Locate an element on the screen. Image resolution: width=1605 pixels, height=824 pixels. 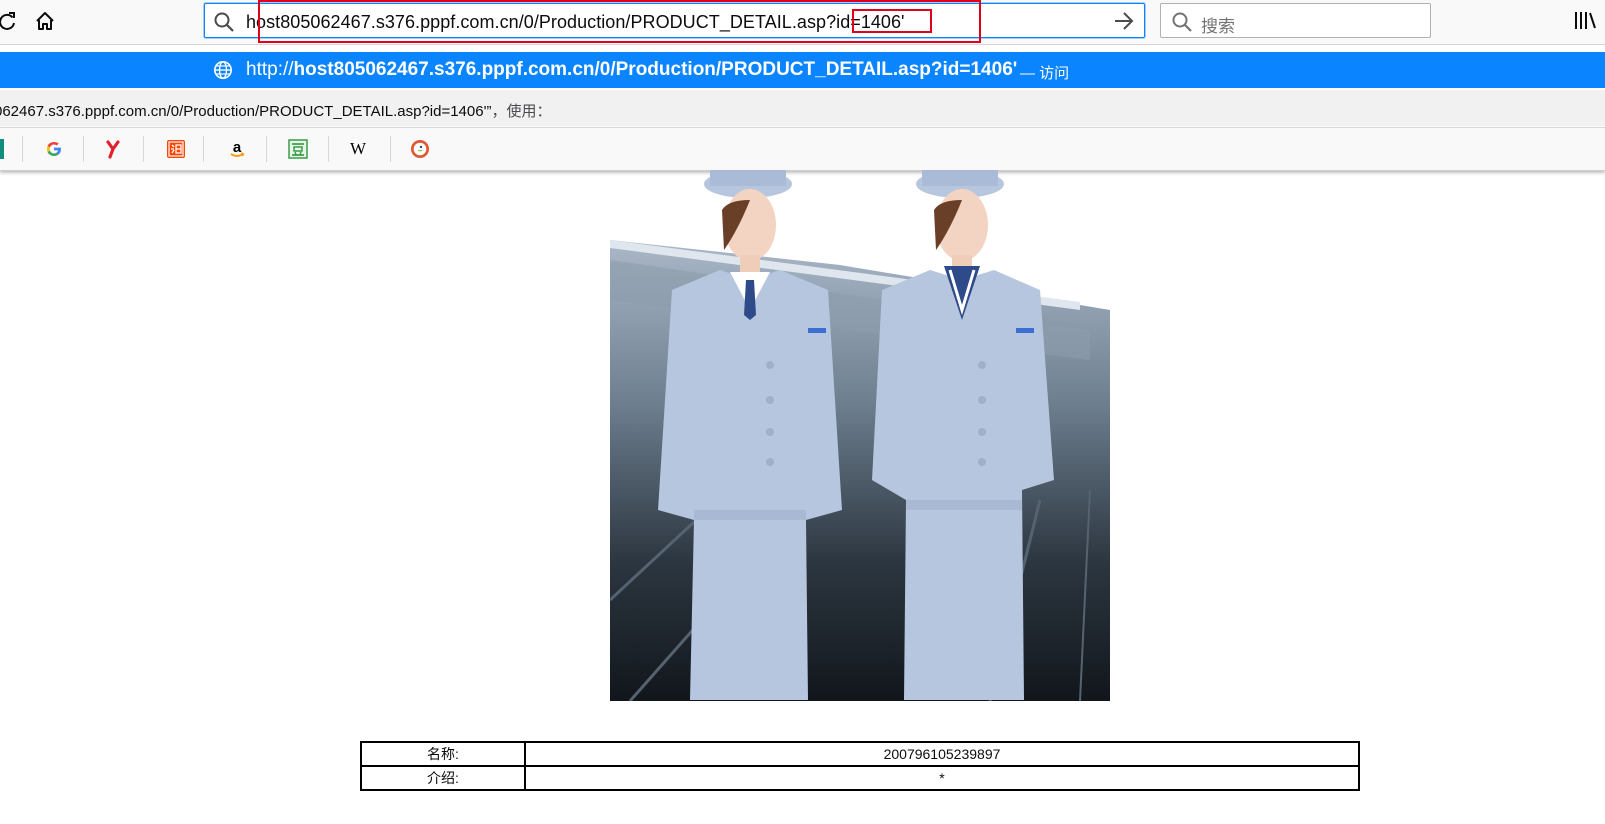
wikipedia-icon: W is located at coordinates (358, 149).